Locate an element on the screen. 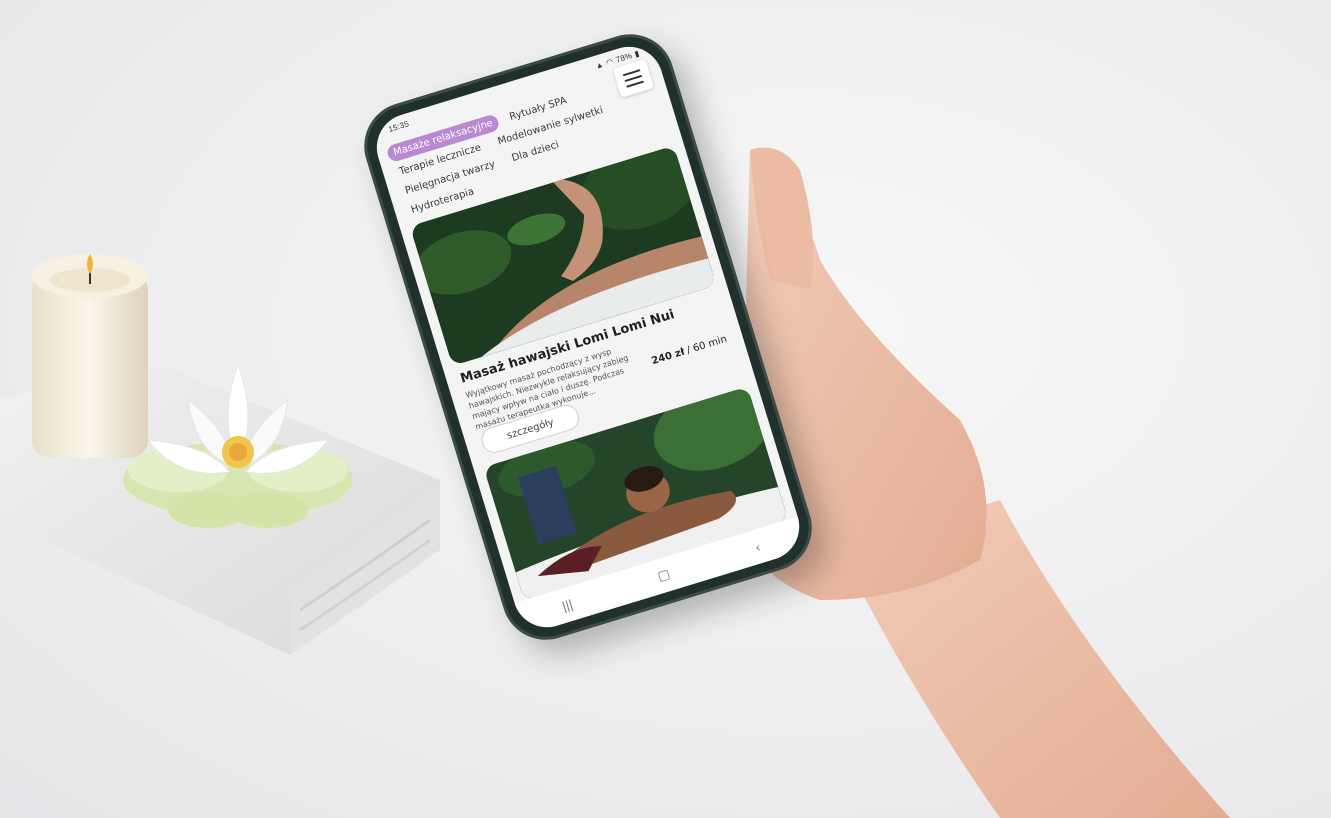 The height and width of the screenshot is (818, 1331). treatment-price: 240 zł is located at coordinates (668, 357).